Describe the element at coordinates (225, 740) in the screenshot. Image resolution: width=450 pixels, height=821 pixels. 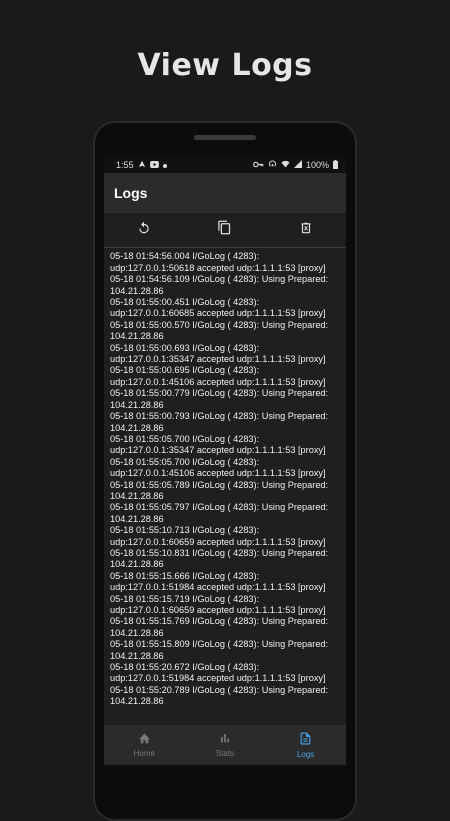
I see `bar-chart-icon` at that location.